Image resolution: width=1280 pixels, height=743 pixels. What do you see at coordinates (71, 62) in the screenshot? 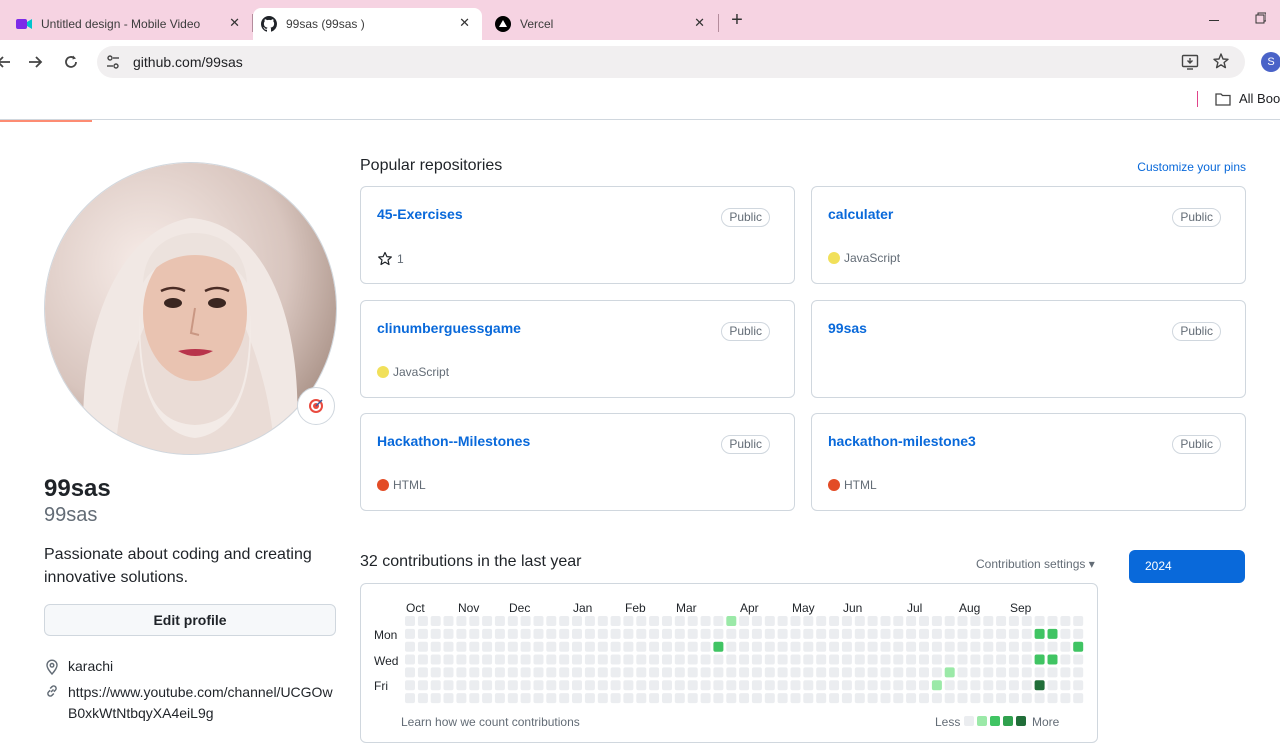
I see `reload-icon` at bounding box center [71, 62].